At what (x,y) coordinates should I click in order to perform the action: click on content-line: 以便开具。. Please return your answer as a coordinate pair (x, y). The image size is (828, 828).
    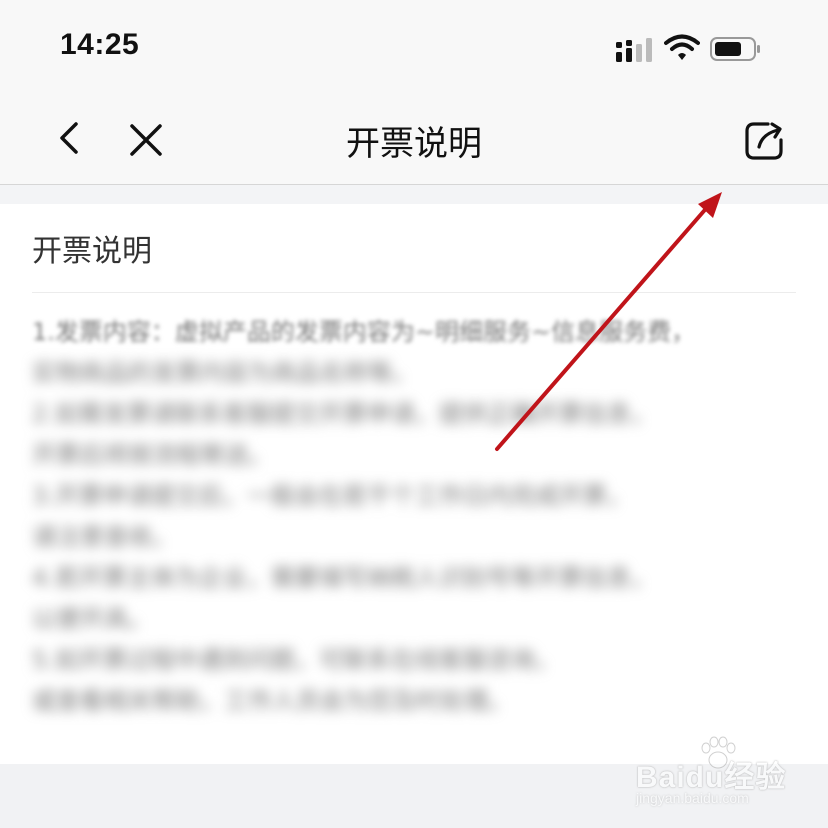
    Looking at the image, I should click on (92, 619).